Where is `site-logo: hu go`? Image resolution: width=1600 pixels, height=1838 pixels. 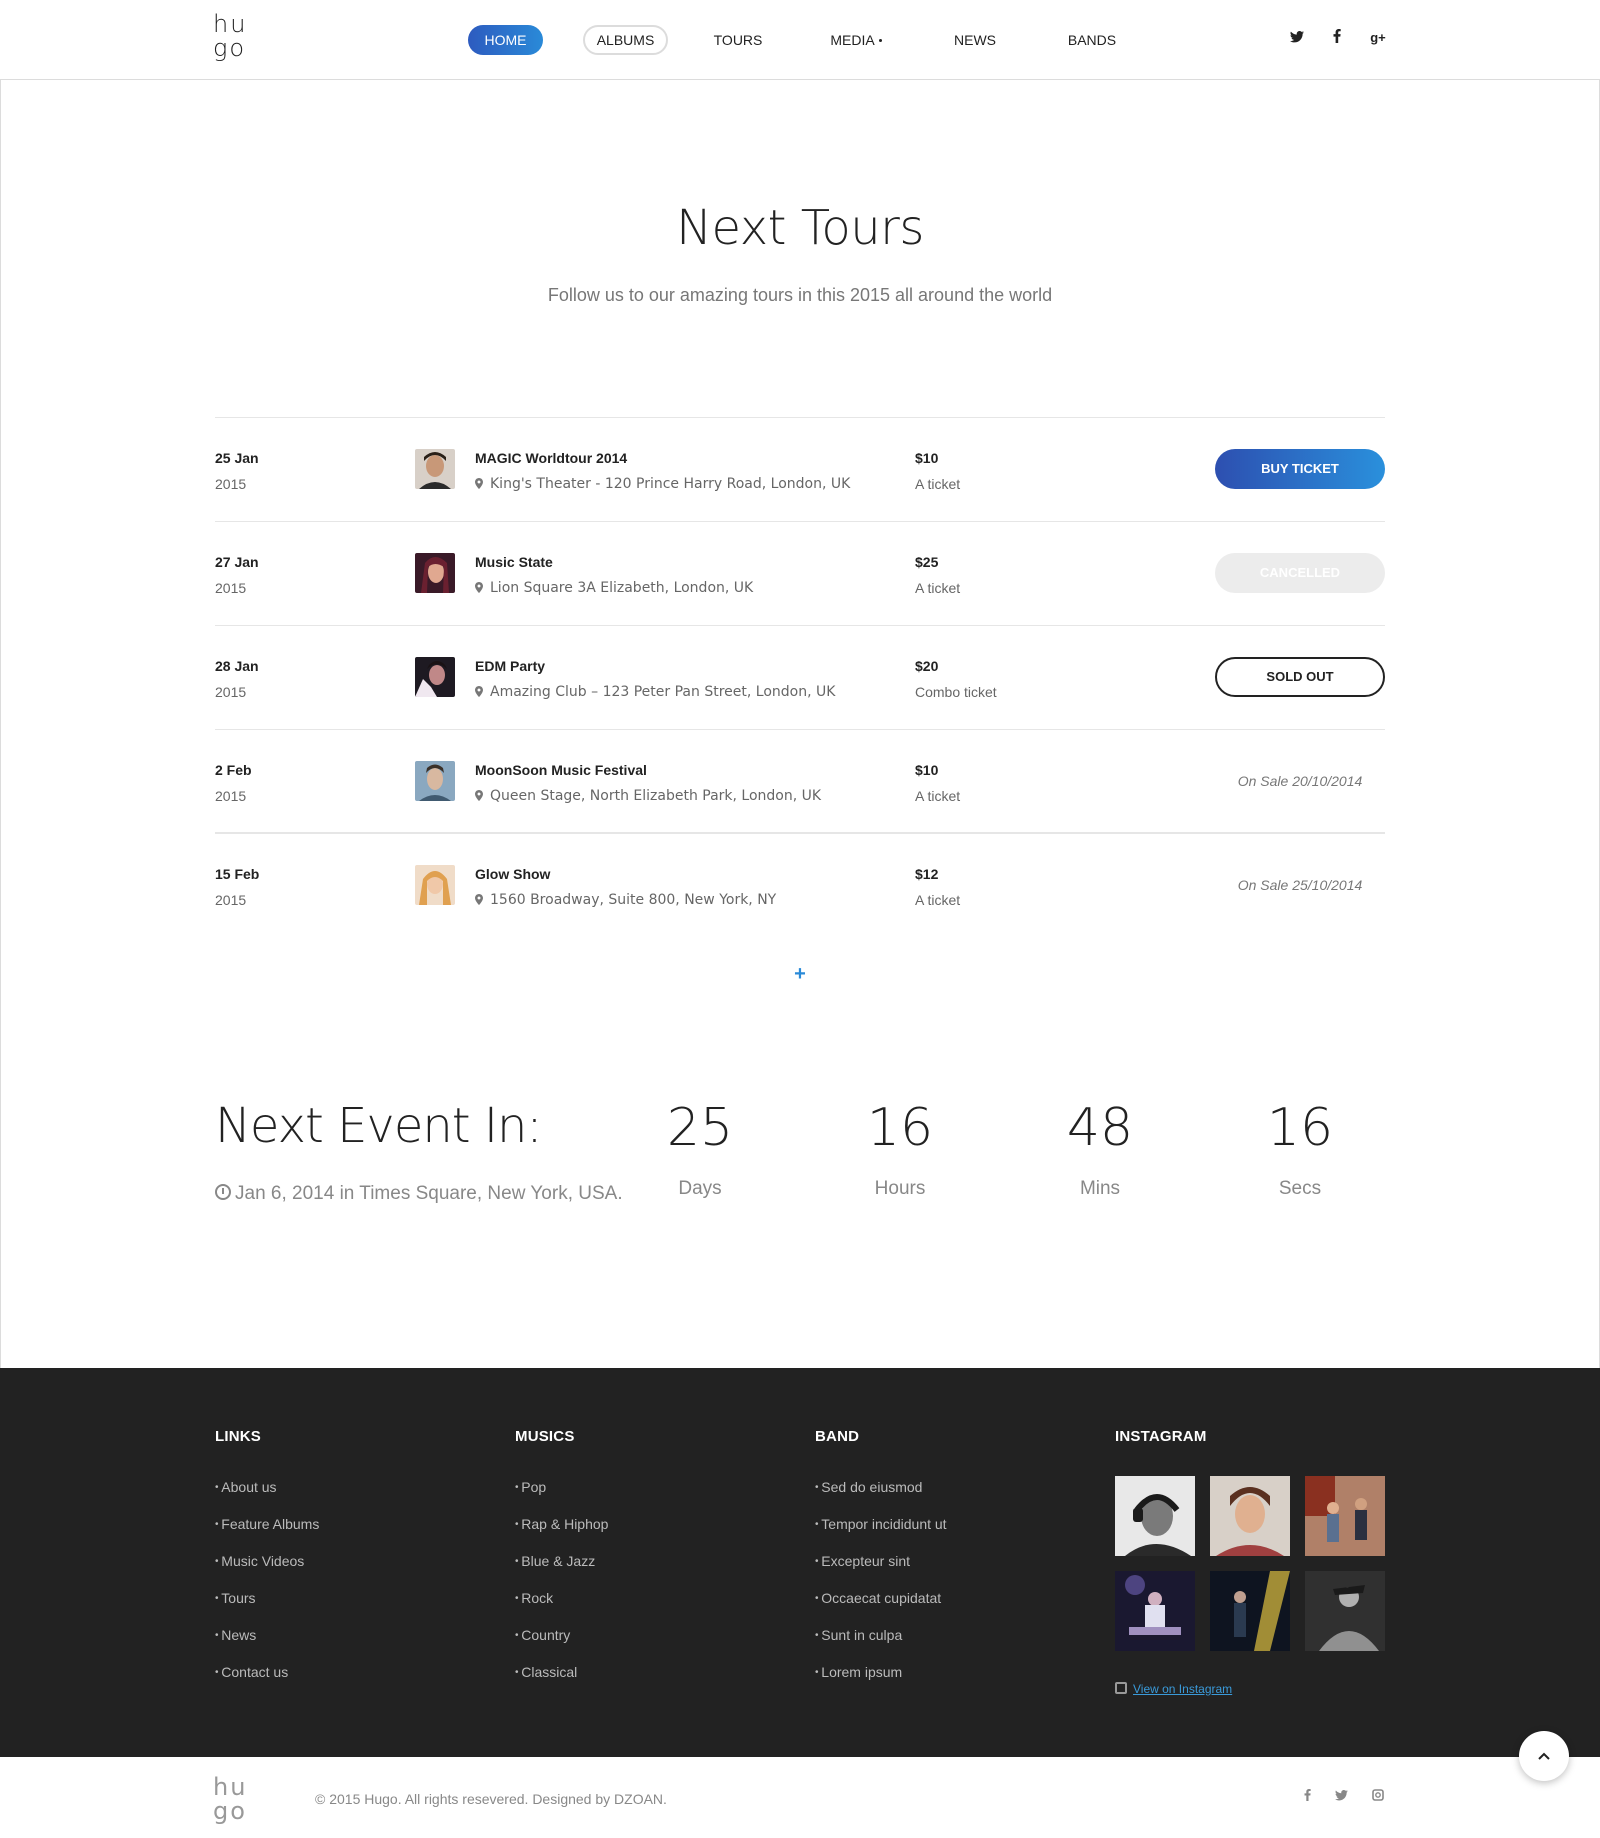
site-logo: hu go is located at coordinates (230, 36).